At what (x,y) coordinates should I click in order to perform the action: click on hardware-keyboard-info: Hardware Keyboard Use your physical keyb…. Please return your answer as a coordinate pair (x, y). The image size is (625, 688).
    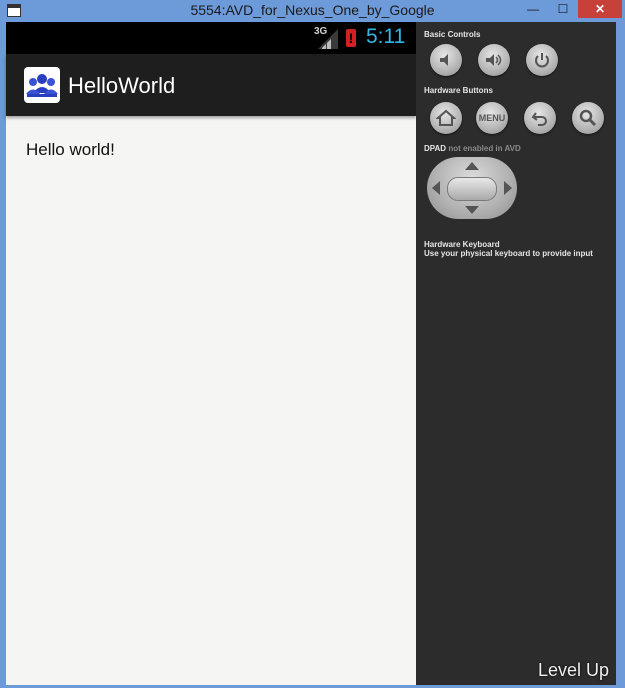
    Looking at the image, I should click on (508, 249).